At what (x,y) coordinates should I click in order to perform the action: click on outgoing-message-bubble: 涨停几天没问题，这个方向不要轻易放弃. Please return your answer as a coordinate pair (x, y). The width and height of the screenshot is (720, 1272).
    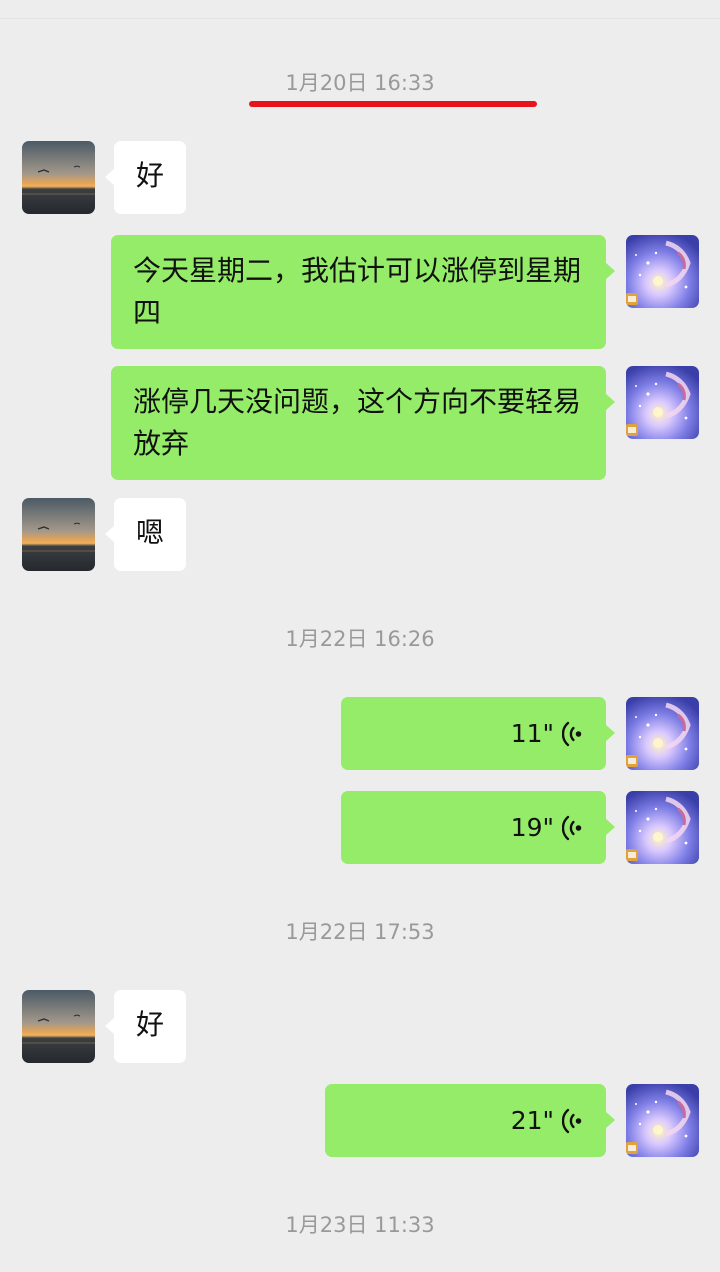
    Looking at the image, I should click on (363, 423).